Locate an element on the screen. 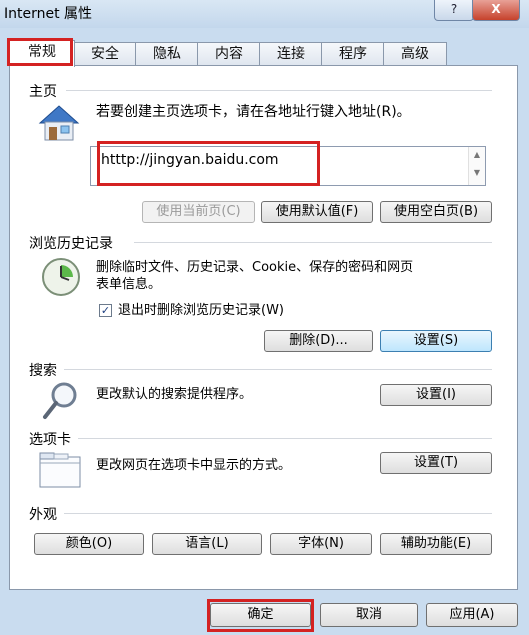 The width and height of the screenshot is (529, 635). url-field-scrollbar: ▲ ▼ is located at coordinates (476, 166).